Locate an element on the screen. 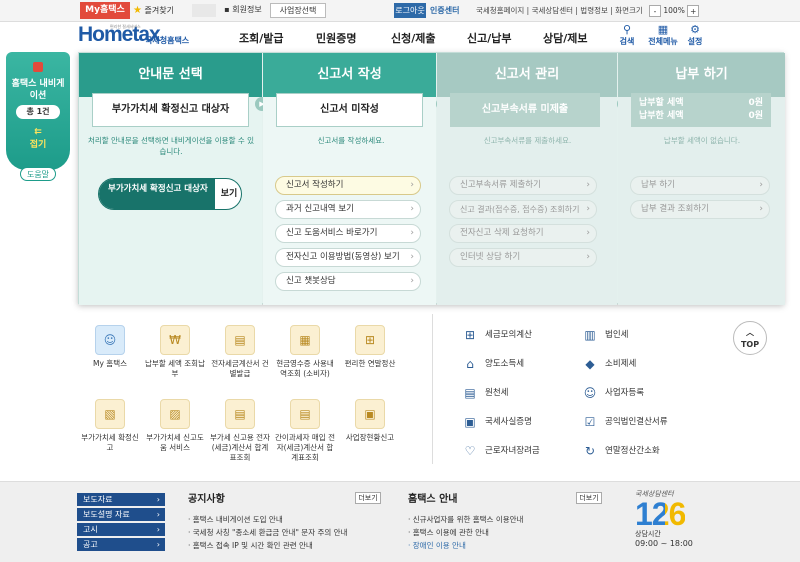 The height and width of the screenshot is (562, 800). notice-more-button: 더보기 is located at coordinates (368, 498).